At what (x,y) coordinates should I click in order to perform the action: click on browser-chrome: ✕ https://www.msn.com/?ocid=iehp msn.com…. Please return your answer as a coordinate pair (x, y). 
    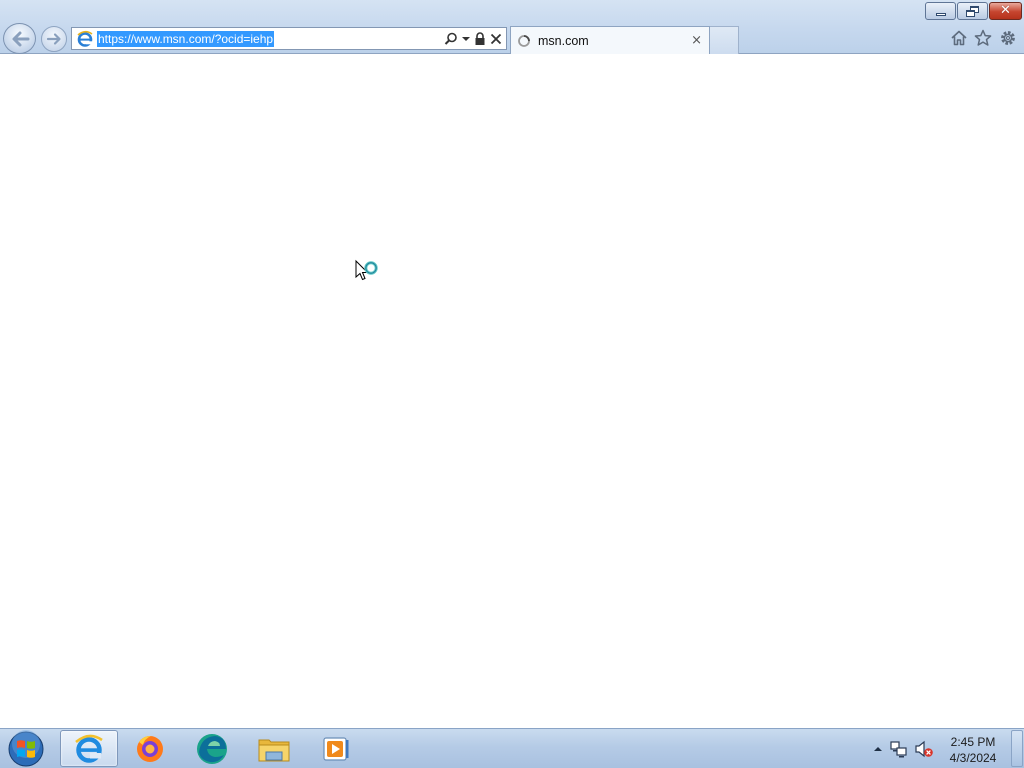
    Looking at the image, I should click on (512, 27).